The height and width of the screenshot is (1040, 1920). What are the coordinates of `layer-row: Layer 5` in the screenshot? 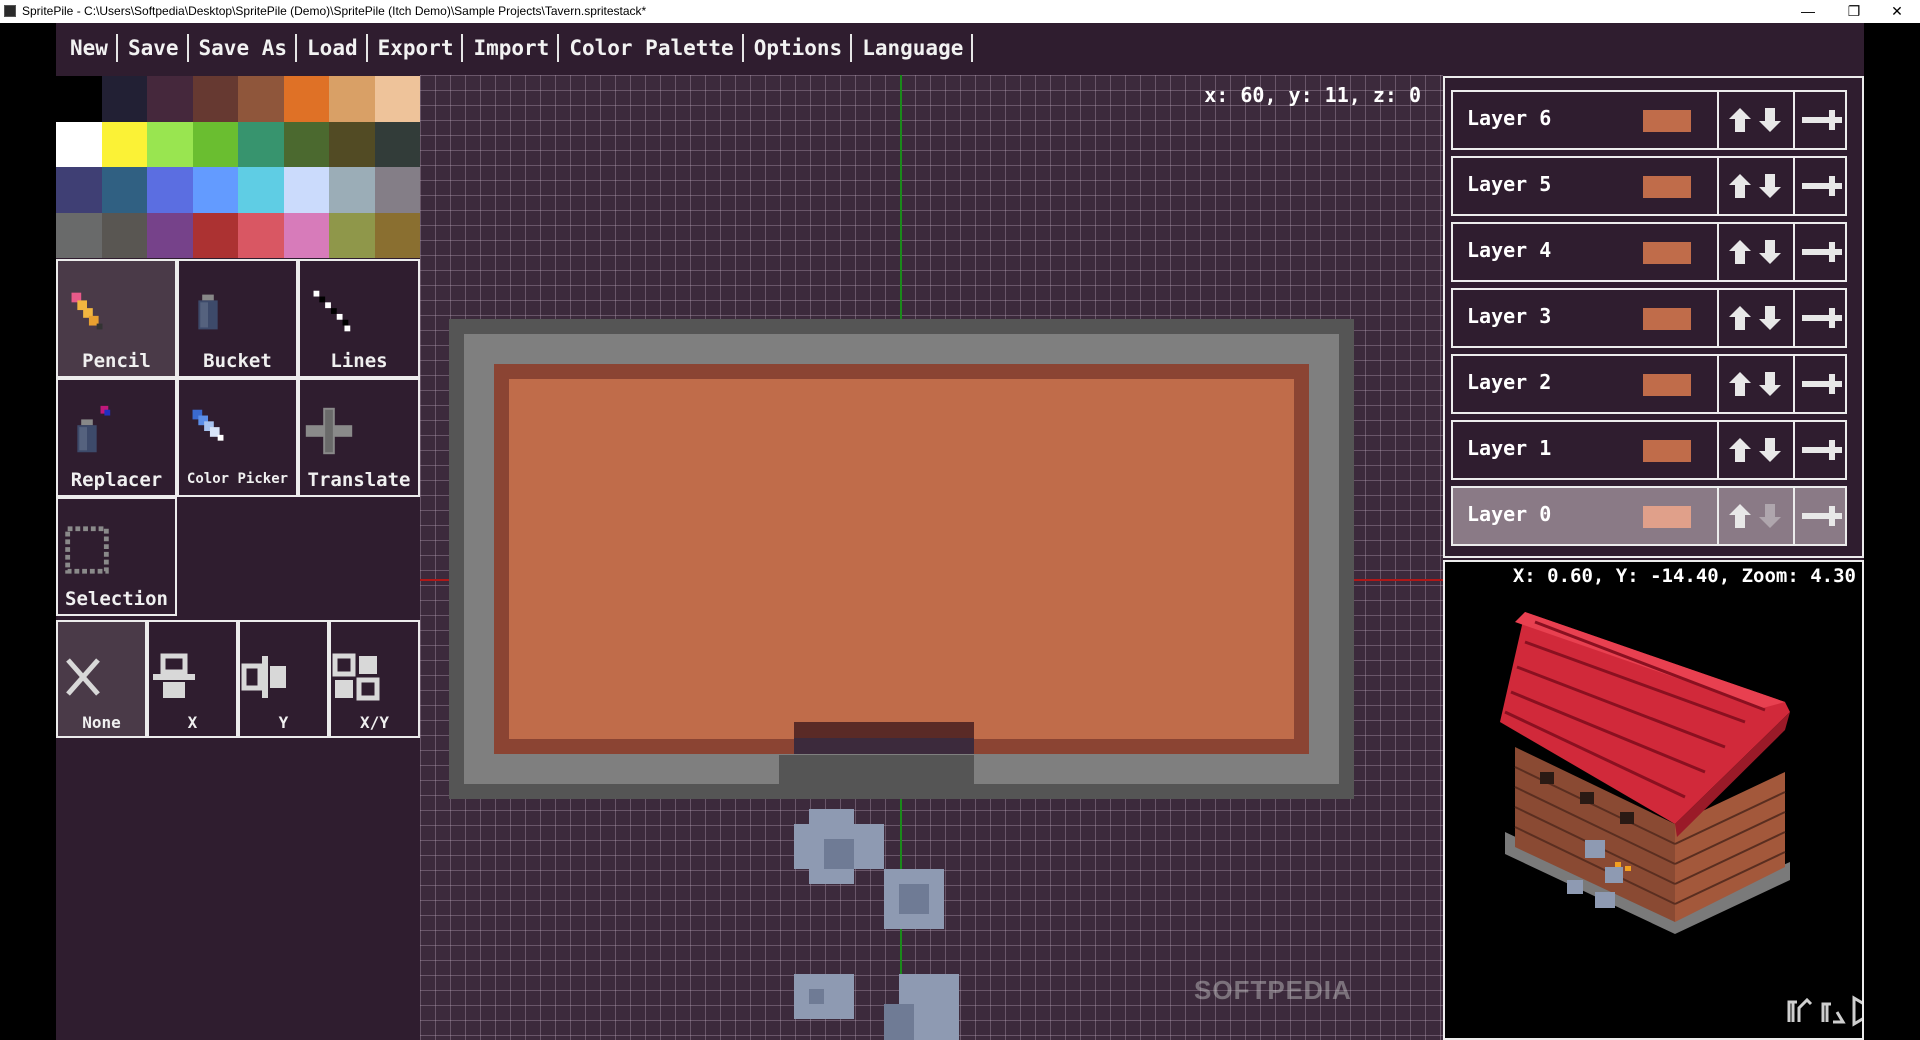 It's located at (1649, 186).